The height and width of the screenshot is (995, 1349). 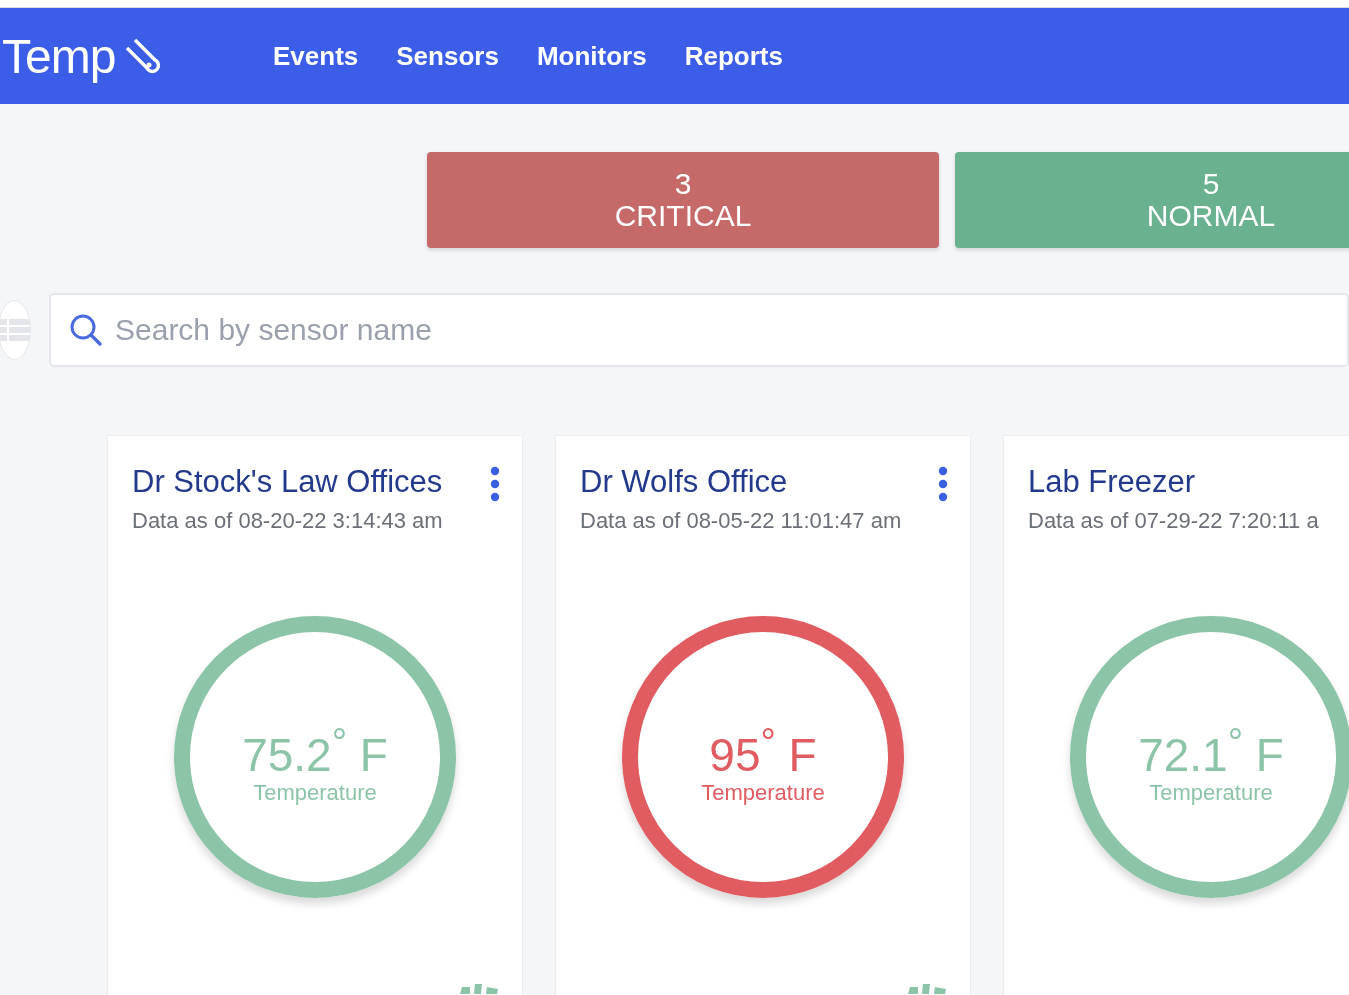 What do you see at coordinates (683, 200) in the screenshot?
I see `status-filter-button: 3 CRITICAL` at bounding box center [683, 200].